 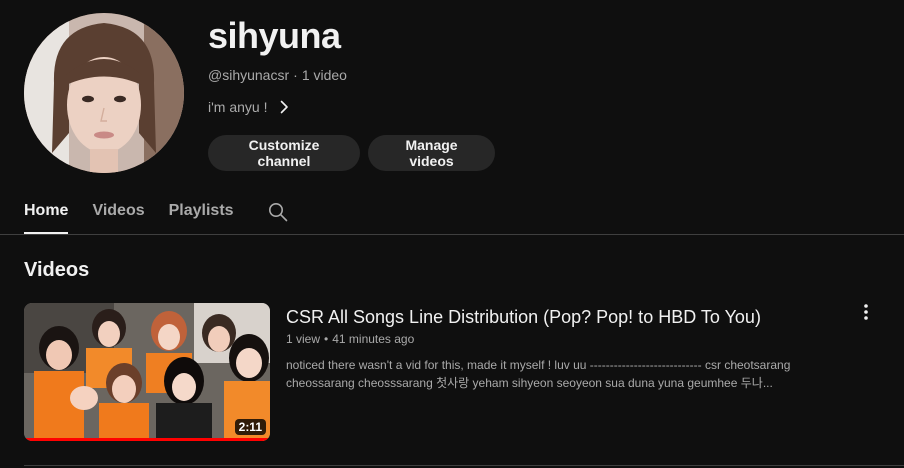 What do you see at coordinates (464, 465) in the screenshot?
I see `section-divider` at bounding box center [464, 465].